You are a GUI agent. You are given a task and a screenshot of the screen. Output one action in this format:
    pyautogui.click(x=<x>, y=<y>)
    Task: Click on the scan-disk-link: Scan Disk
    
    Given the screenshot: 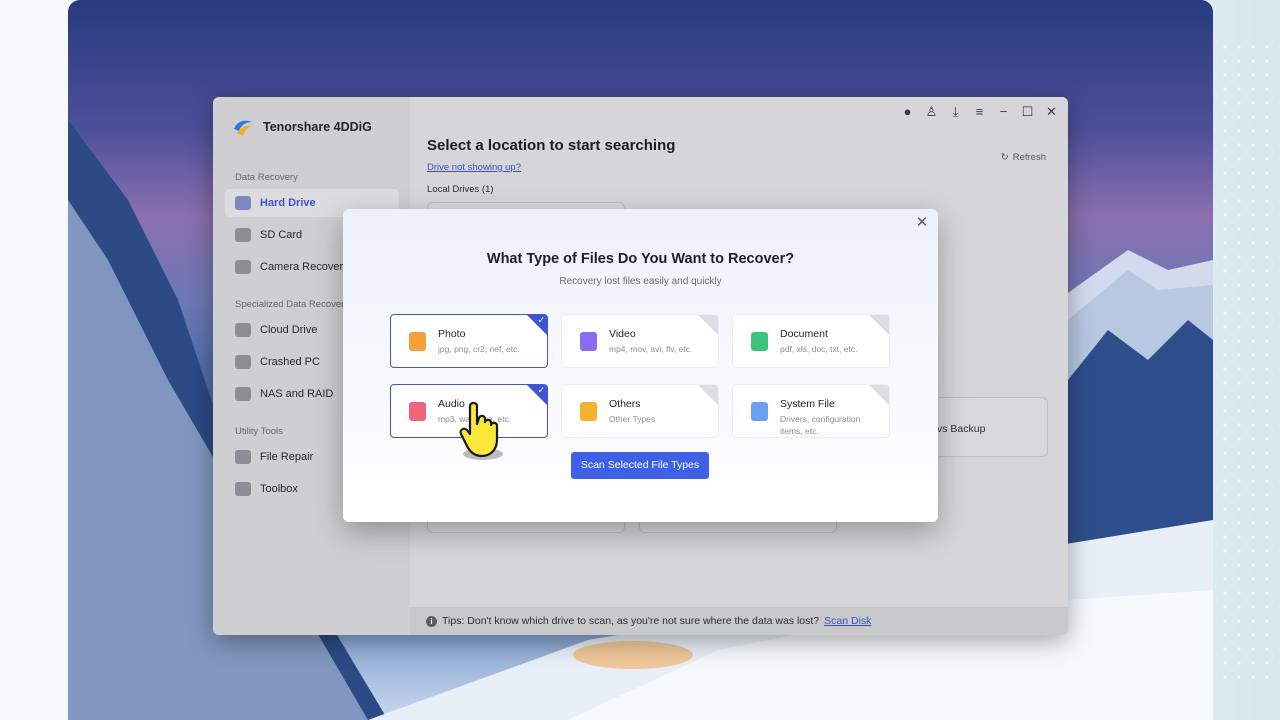 What is the action you would take?
    pyautogui.click(x=847, y=621)
    